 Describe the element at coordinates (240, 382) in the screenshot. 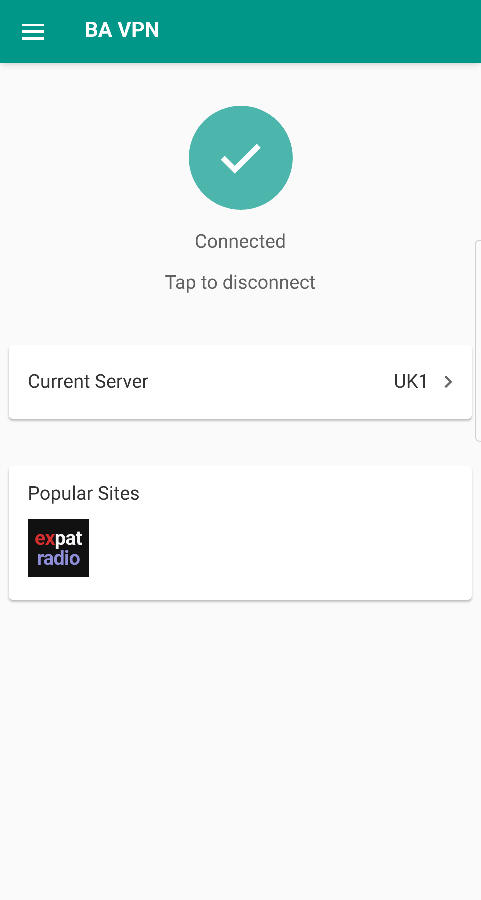

I see `current-server-row: Current Server UK1` at that location.